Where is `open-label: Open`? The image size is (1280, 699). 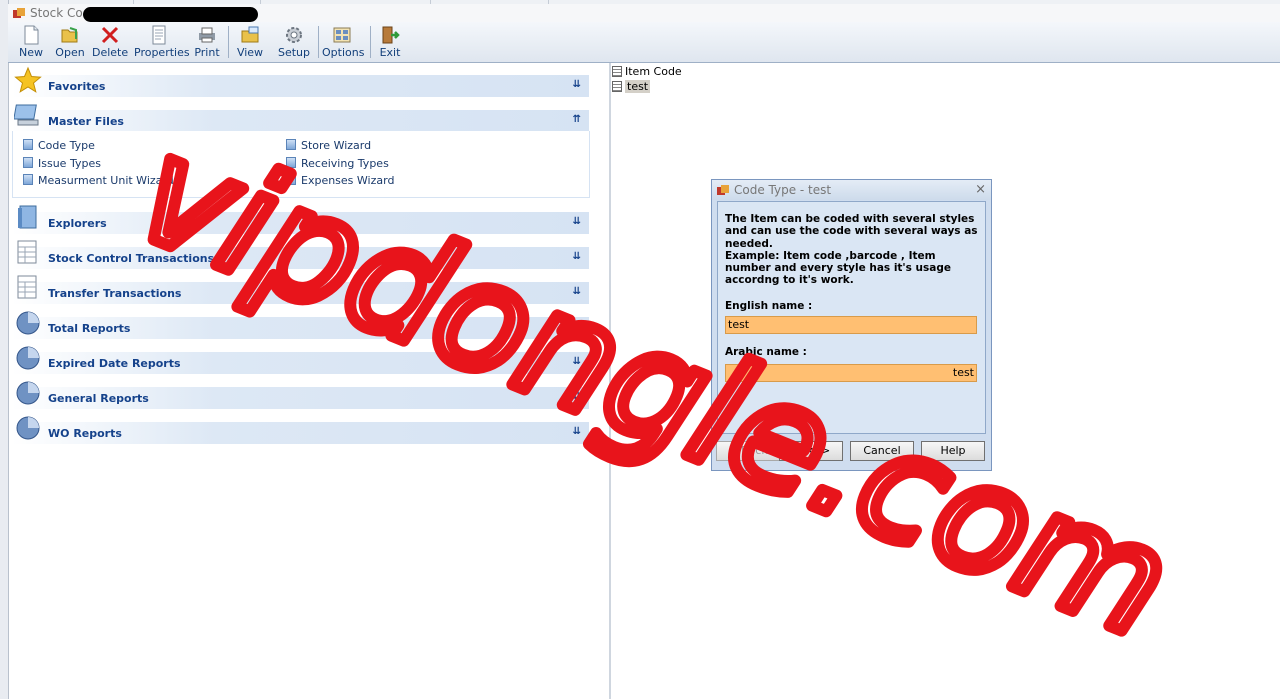
open-label: Open is located at coordinates (70, 52).